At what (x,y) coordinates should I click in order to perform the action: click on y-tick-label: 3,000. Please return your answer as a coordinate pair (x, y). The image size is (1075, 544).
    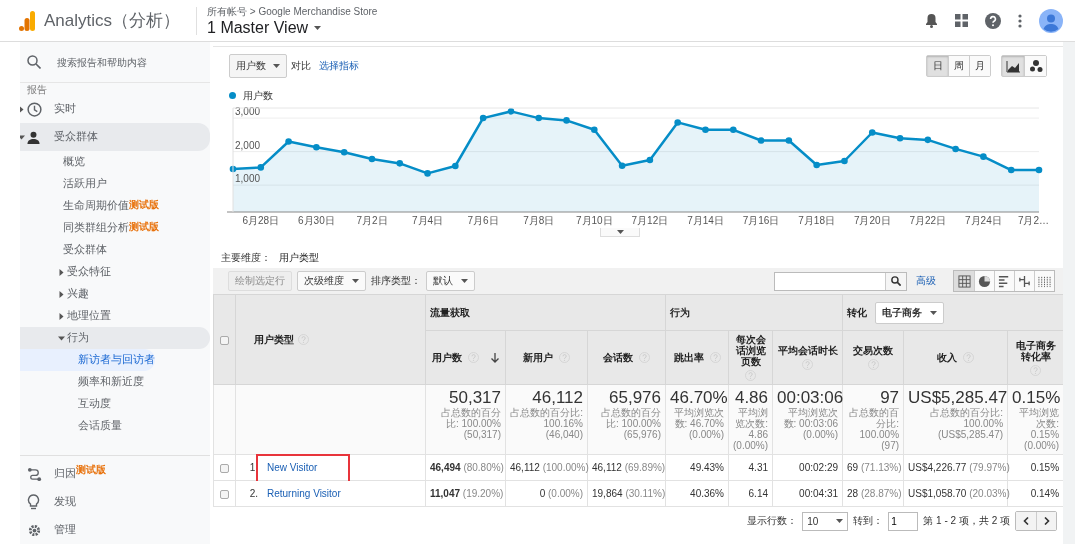
    Looking at the image, I should click on (248, 112).